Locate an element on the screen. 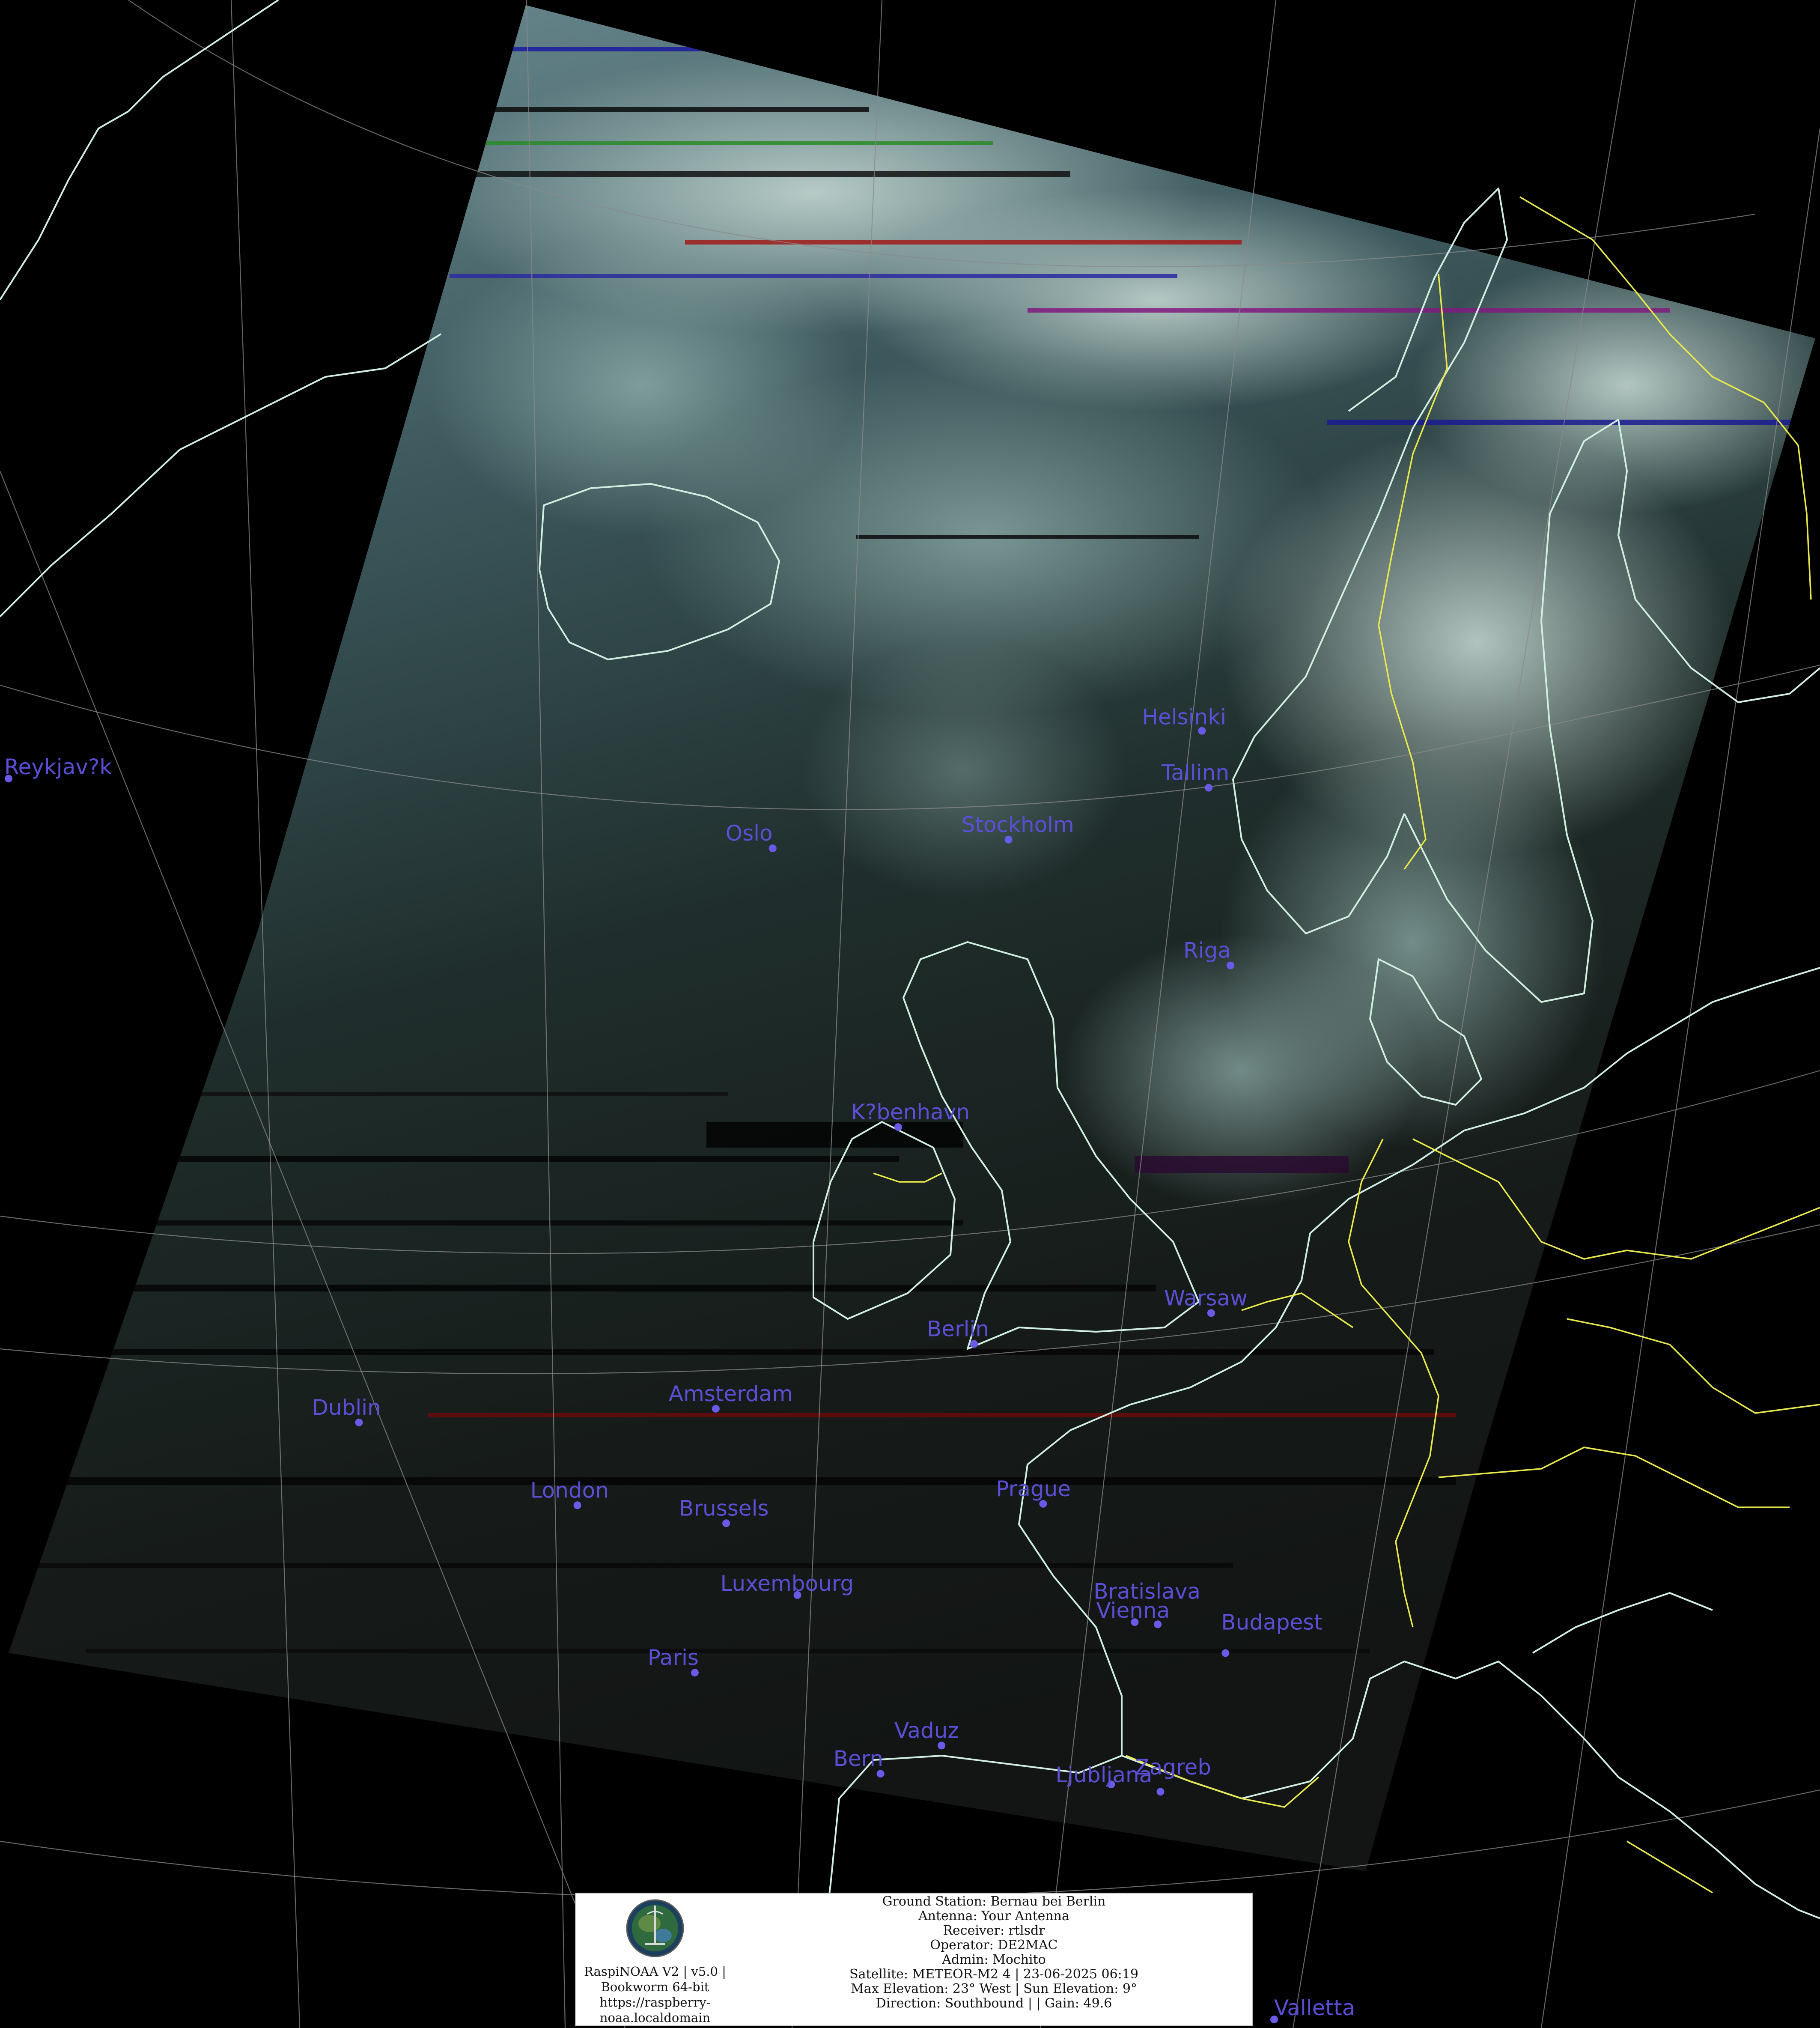 Image resolution: width=1820 pixels, height=2028 pixels. logo-line: noaa.localdomain is located at coordinates (655, 2018).